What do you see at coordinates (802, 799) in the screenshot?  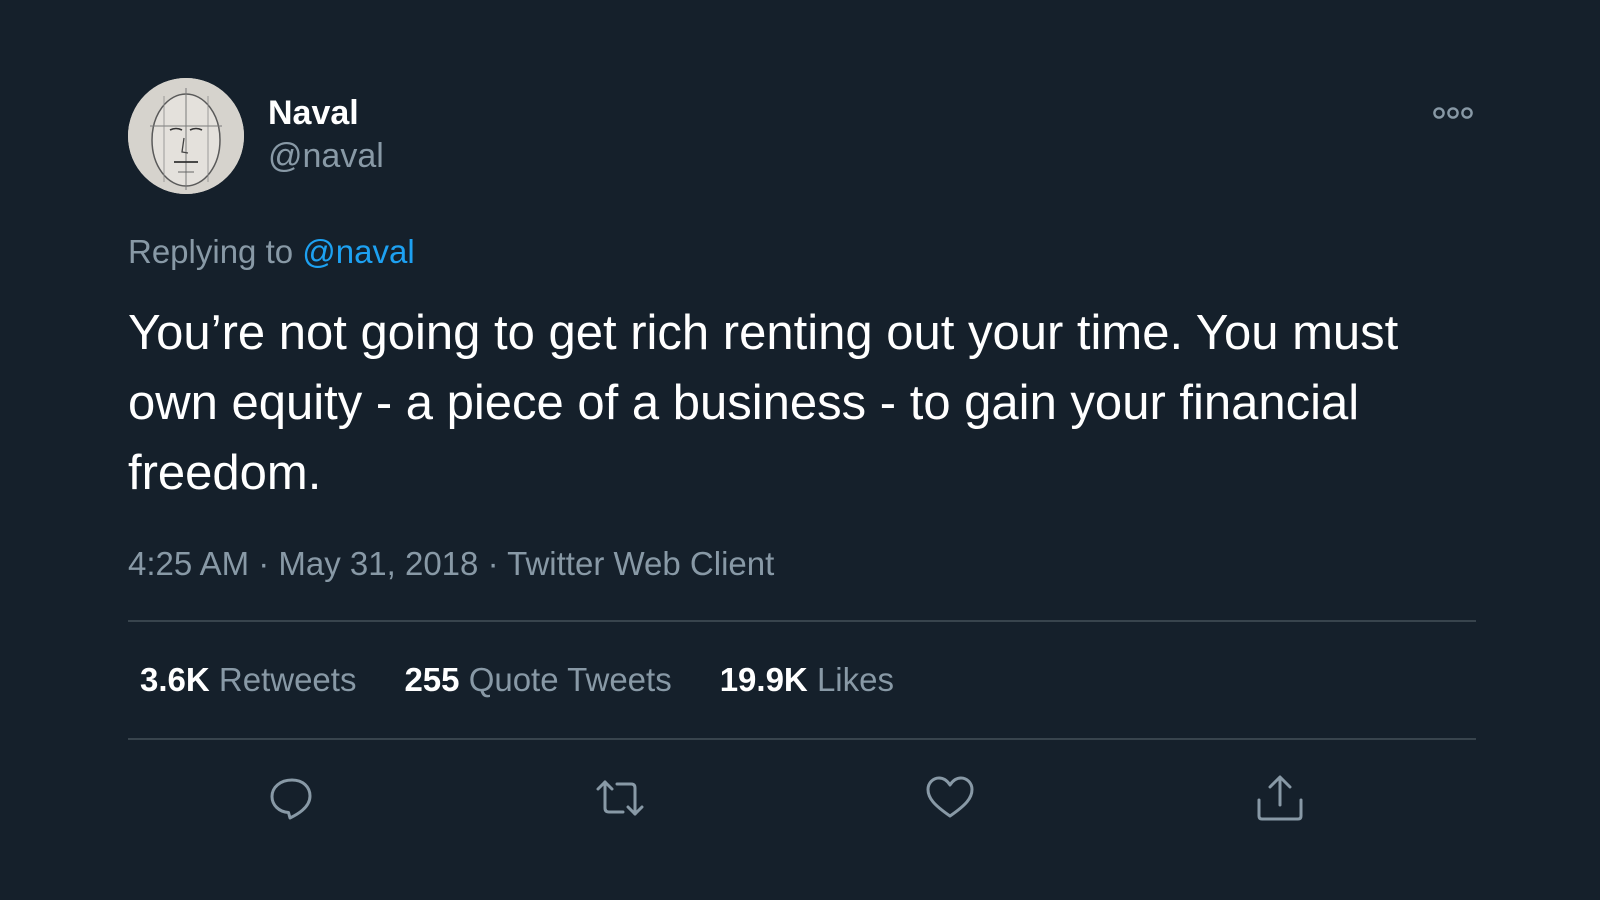 I see `action-bar` at bounding box center [802, 799].